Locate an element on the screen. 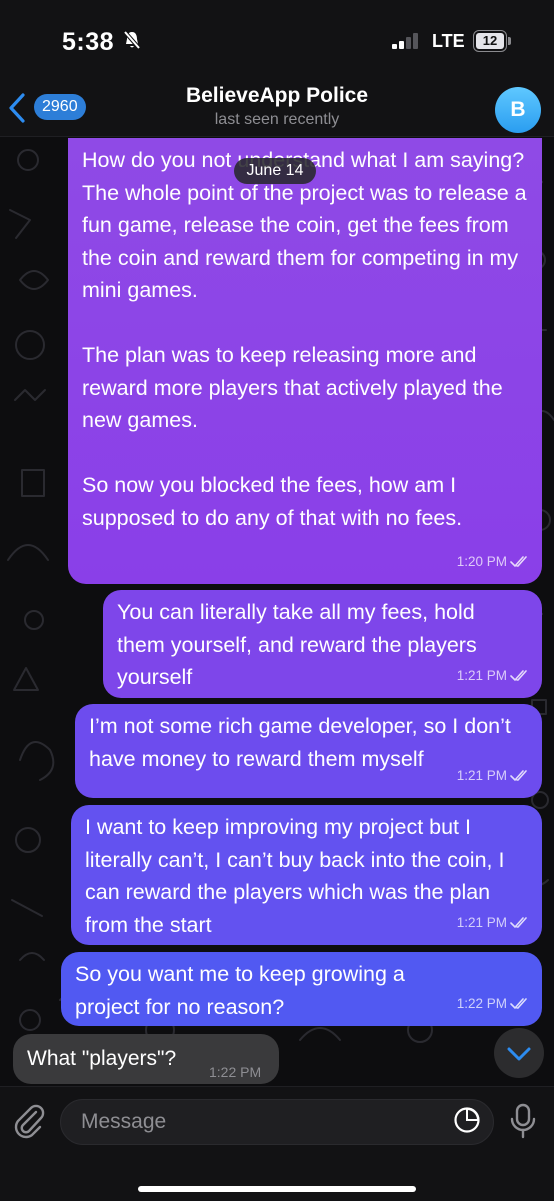 This screenshot has height=1201, width=554. message-meta: 1:20 PM is located at coordinates (493, 562).